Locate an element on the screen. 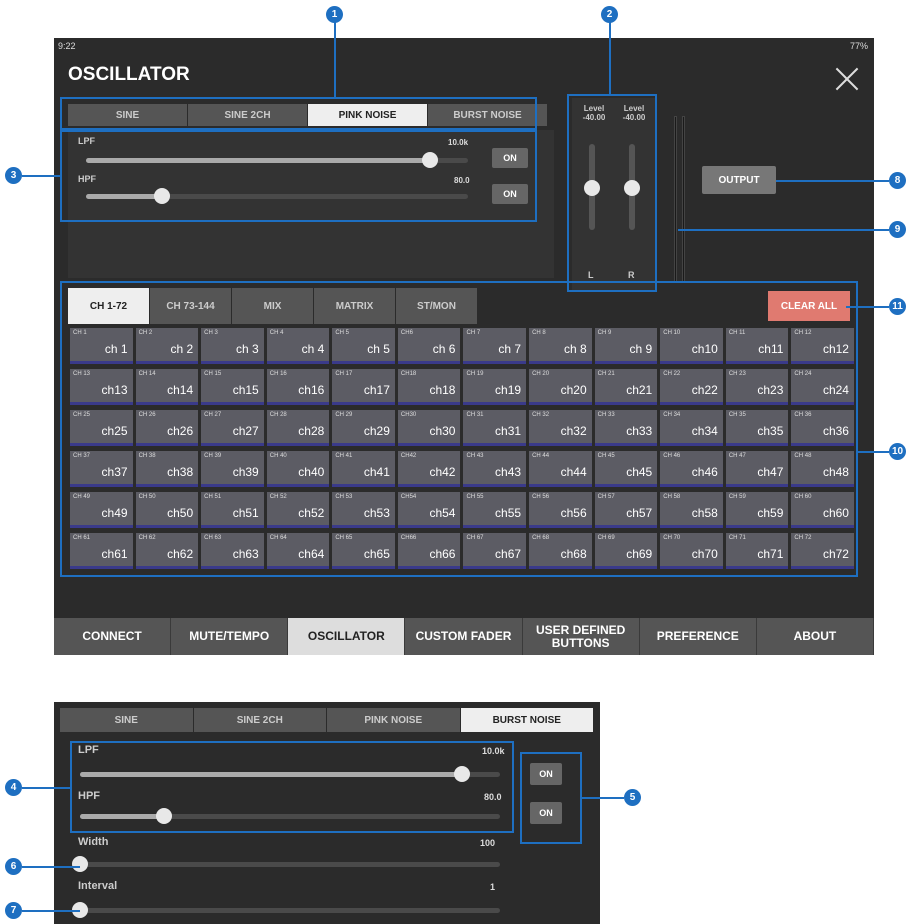  callout-5-leader is located at coordinates (603, 798).